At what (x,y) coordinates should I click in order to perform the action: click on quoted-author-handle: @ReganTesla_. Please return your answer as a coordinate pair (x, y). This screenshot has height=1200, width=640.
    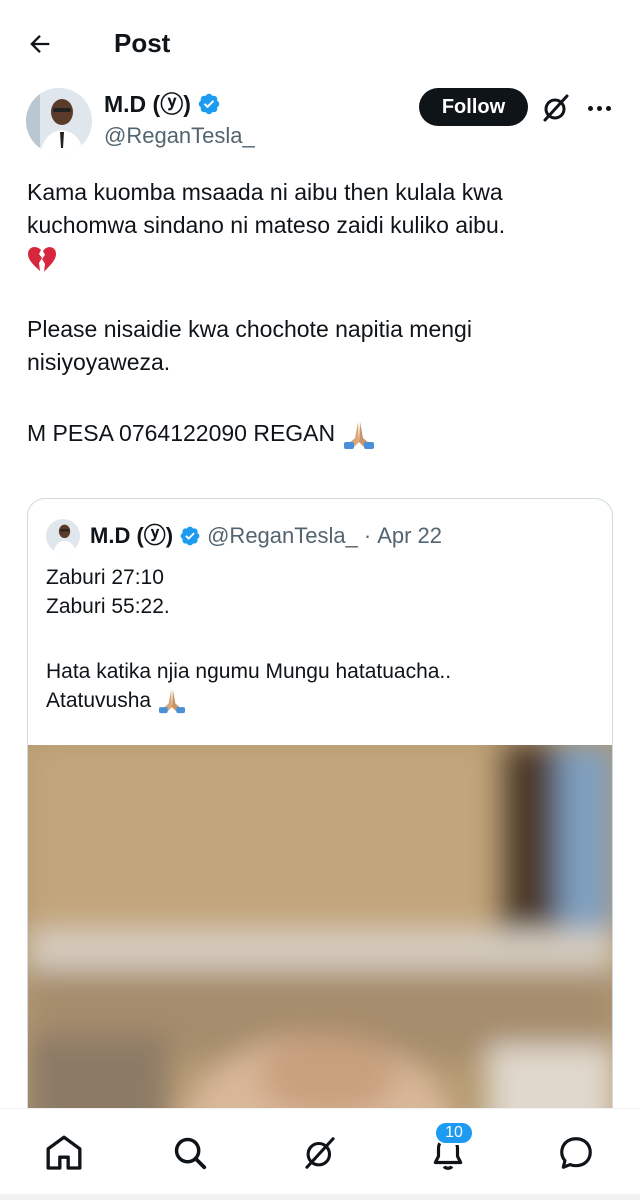
    Looking at the image, I should click on (282, 535).